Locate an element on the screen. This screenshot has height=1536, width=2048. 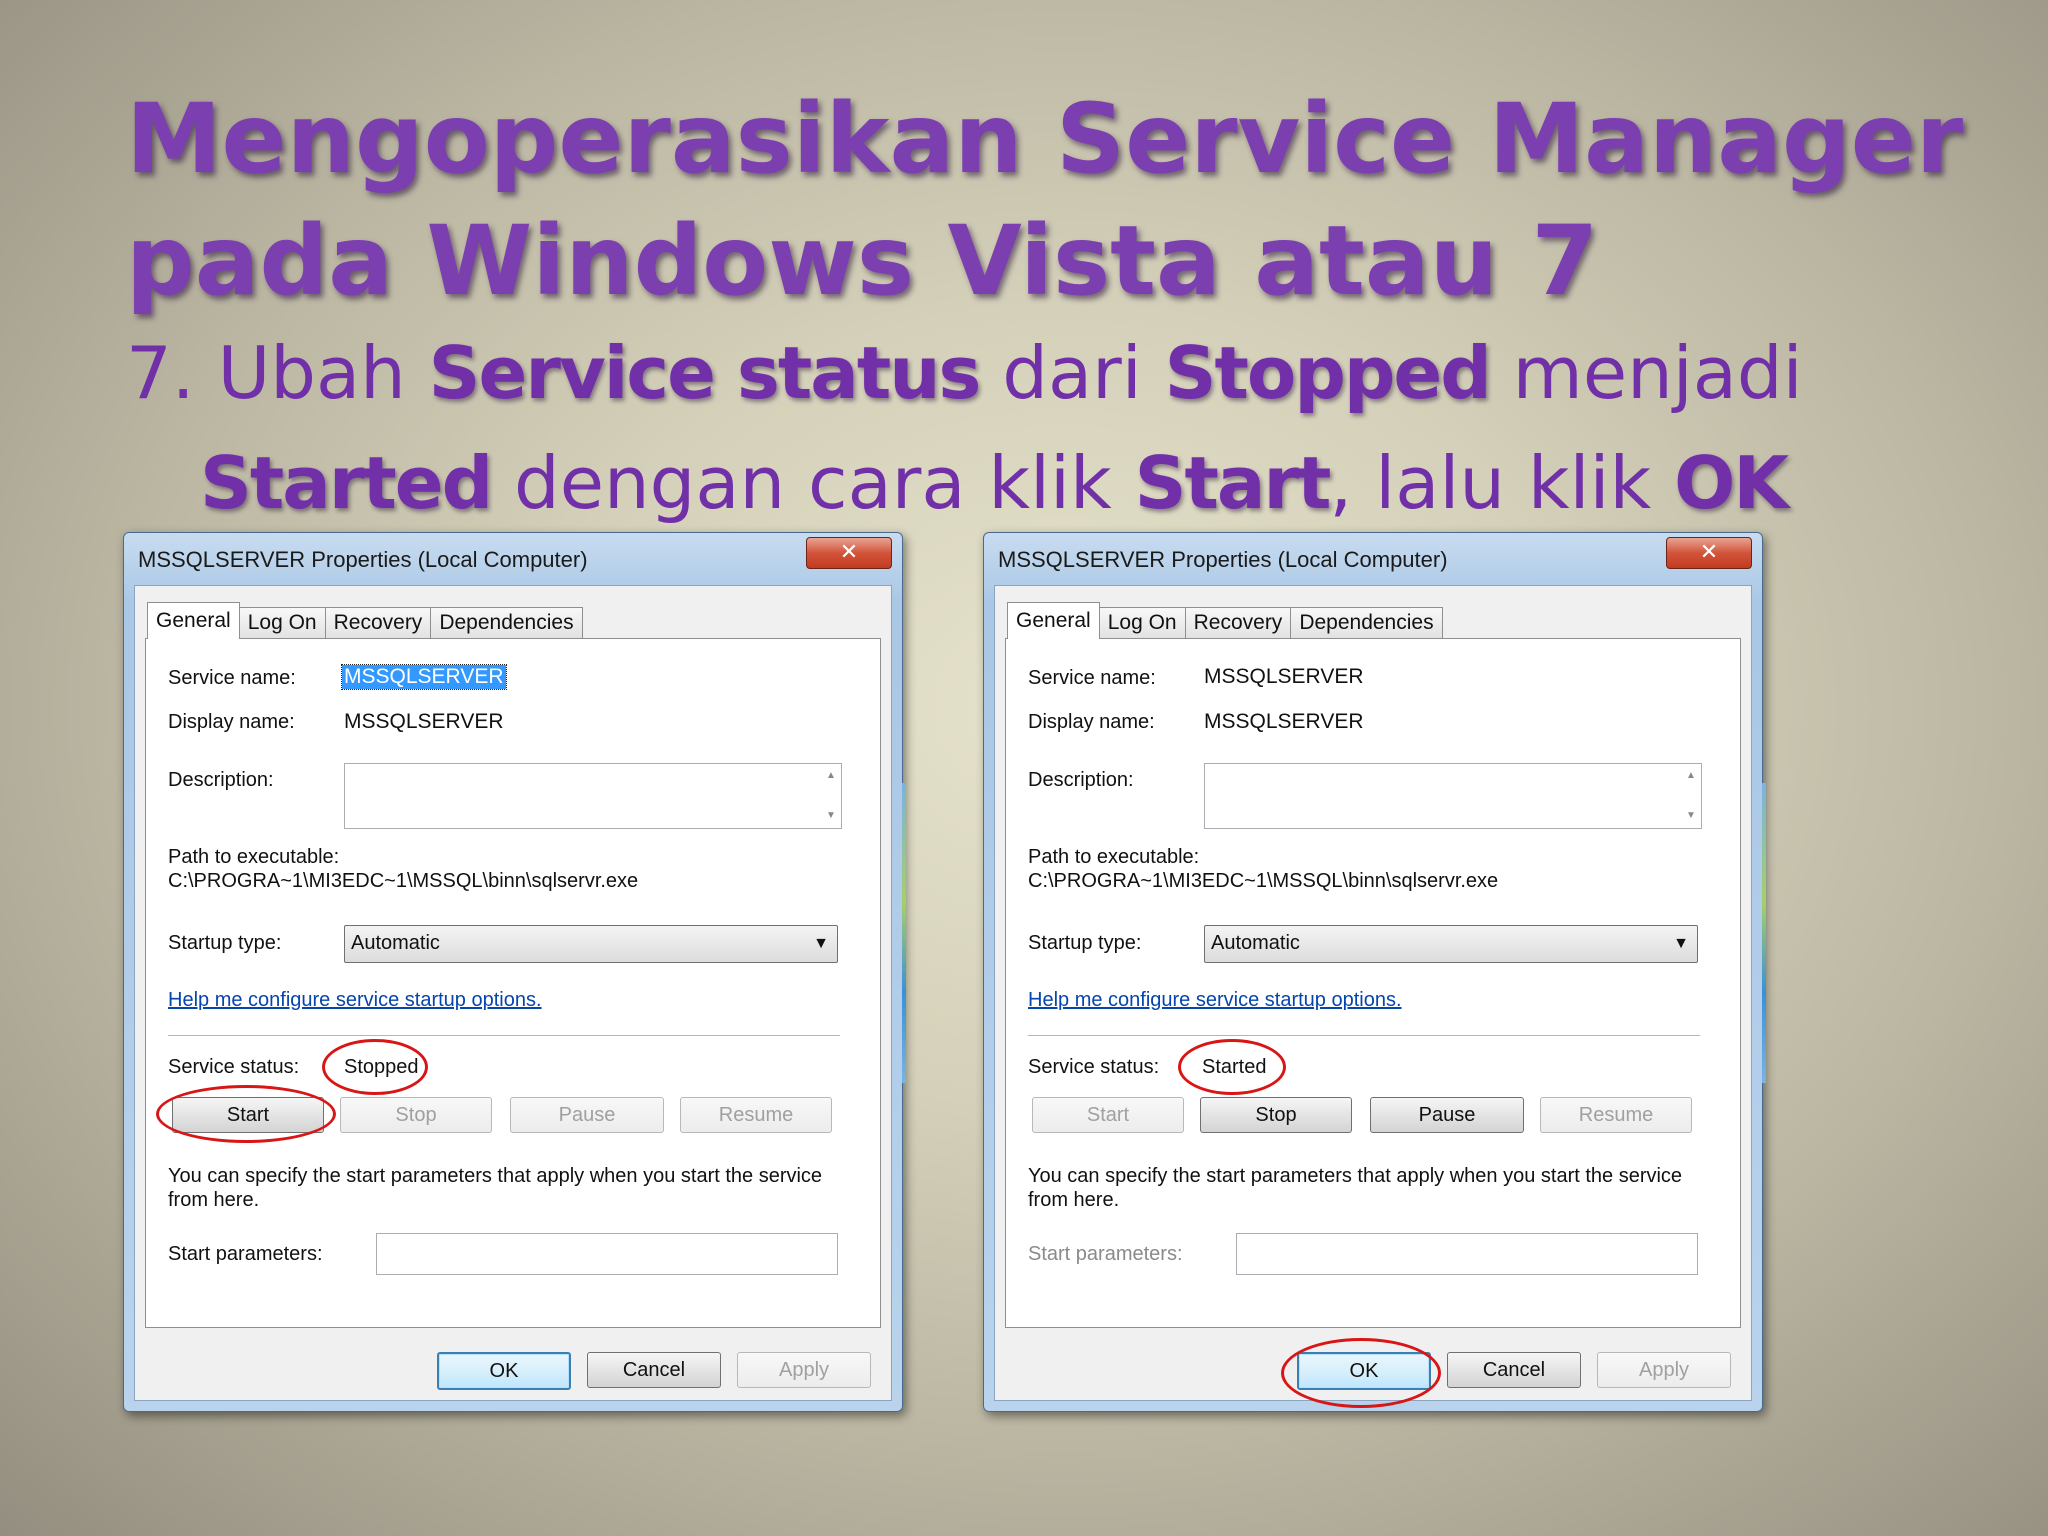
slide-title-line2: pada Windows Vista atau 7 is located at coordinates (862, 261).